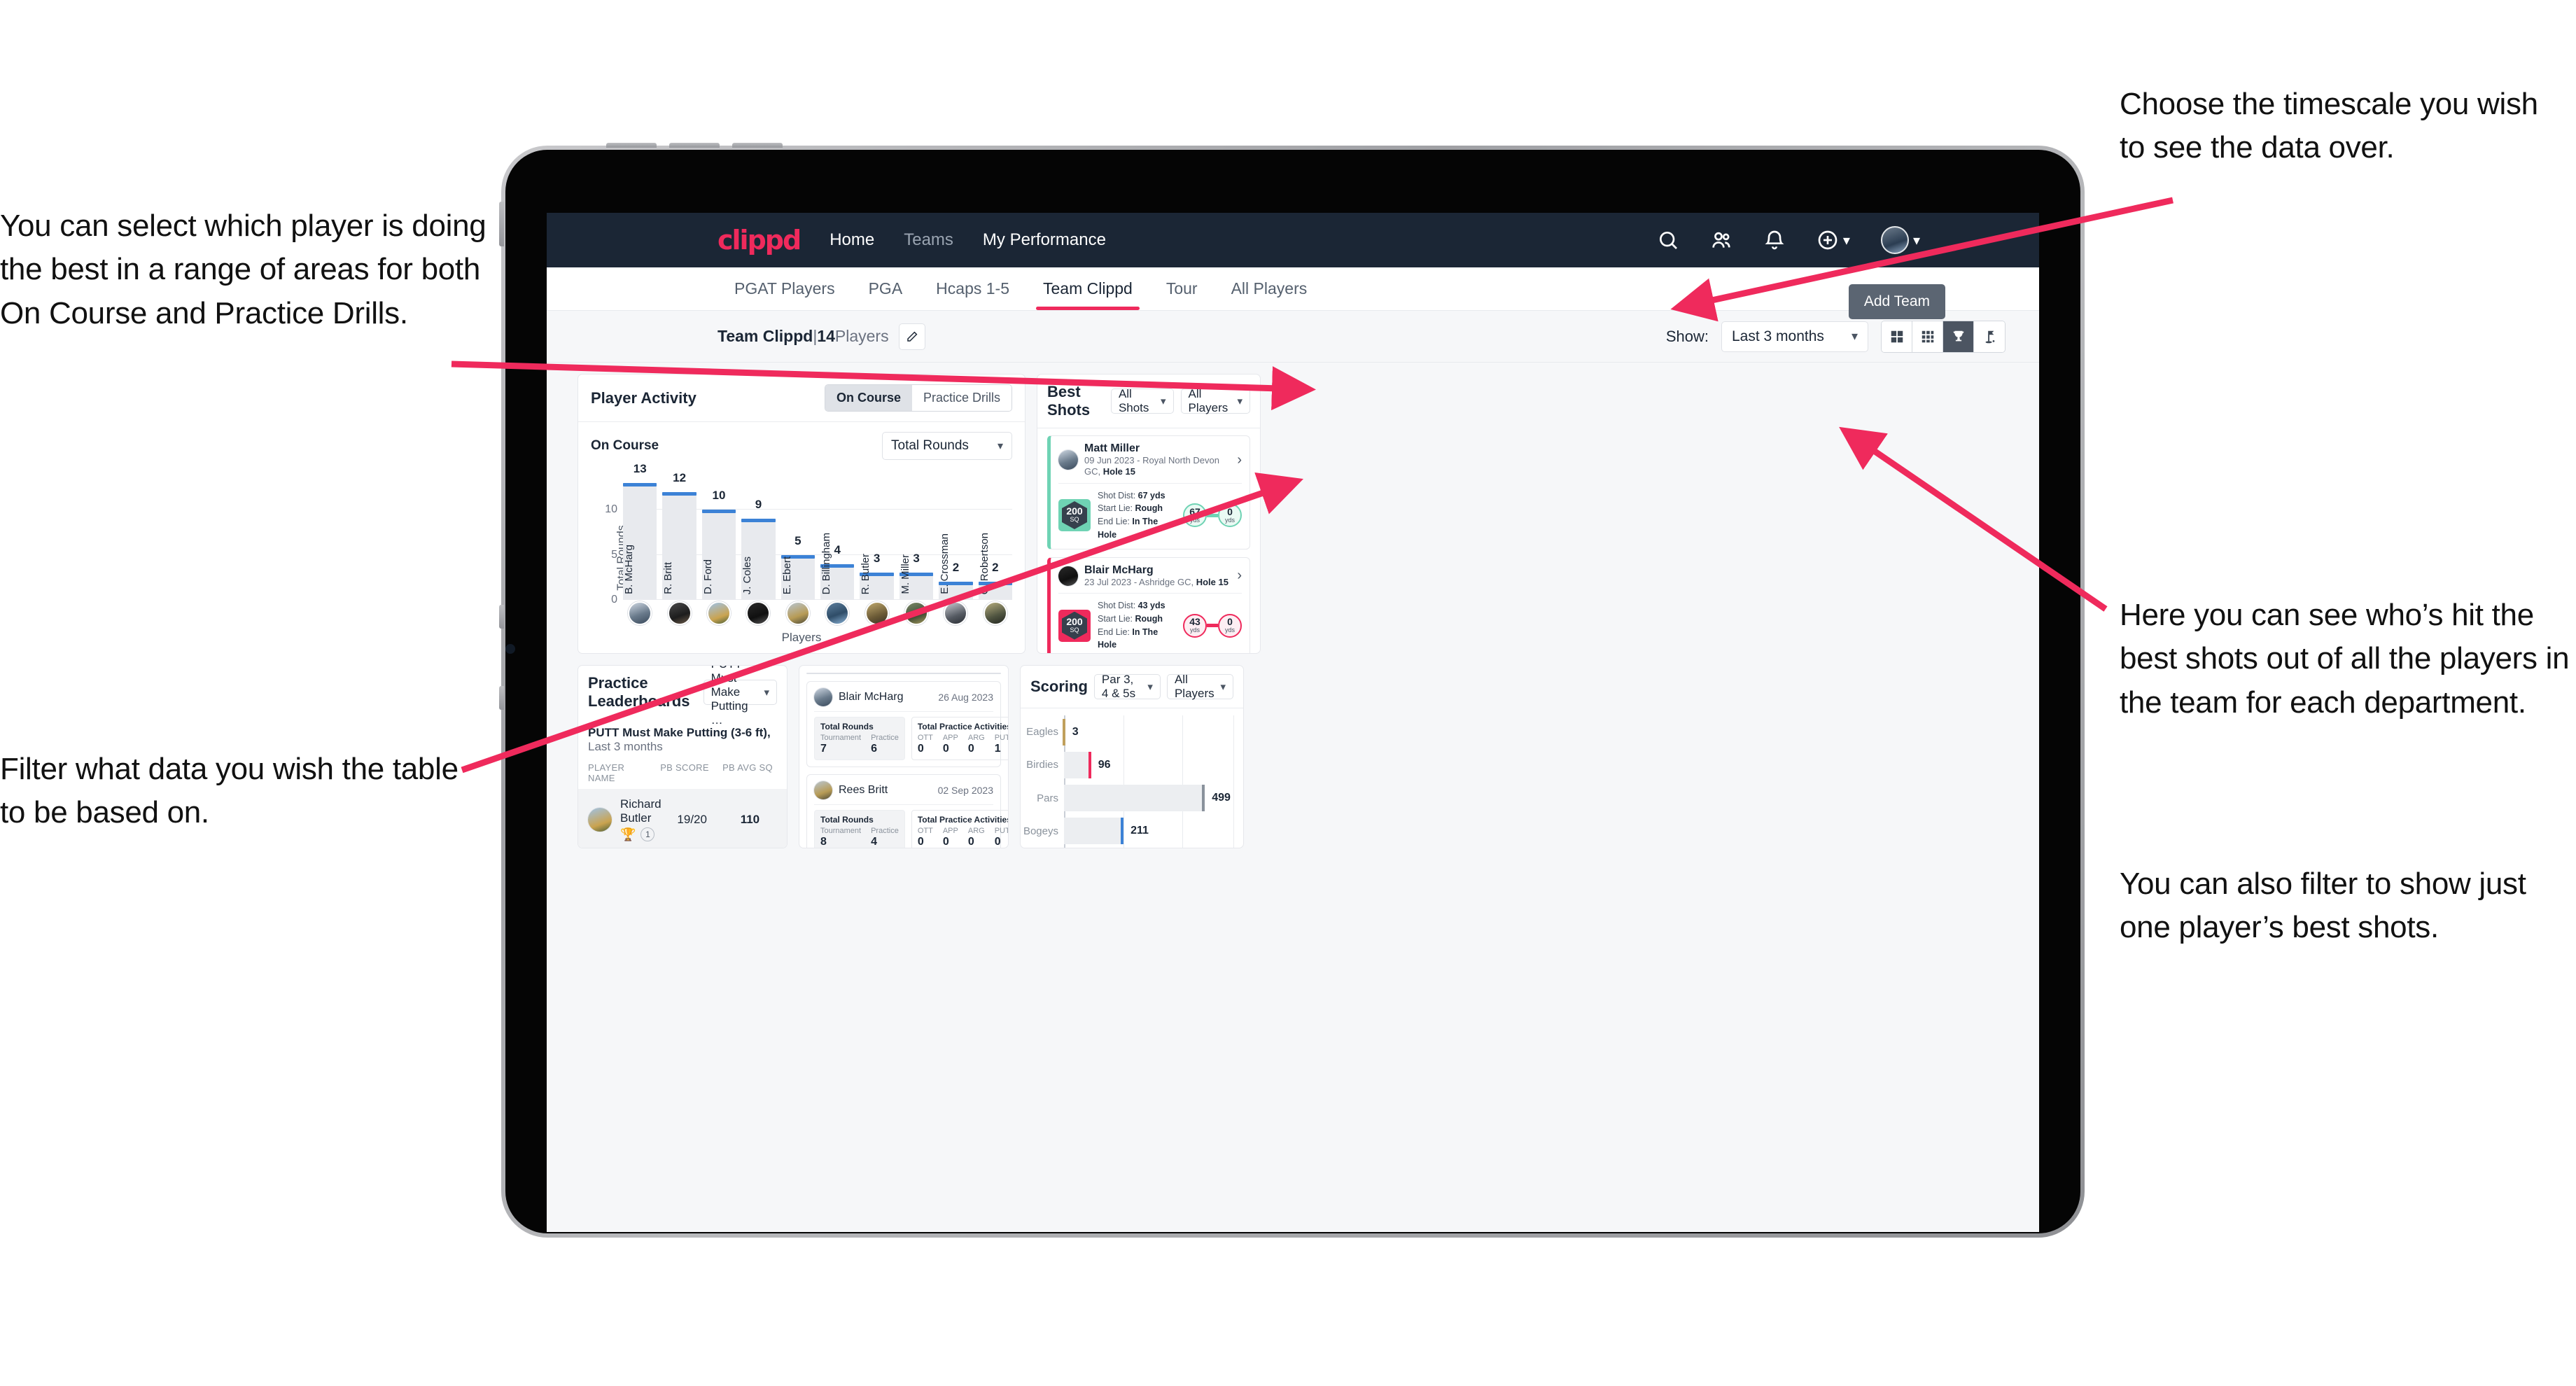 Image resolution: width=2576 pixels, height=1386 pixels. Describe the element at coordinates (841, 831) in the screenshot. I see `stat-key: Tournament` at that location.